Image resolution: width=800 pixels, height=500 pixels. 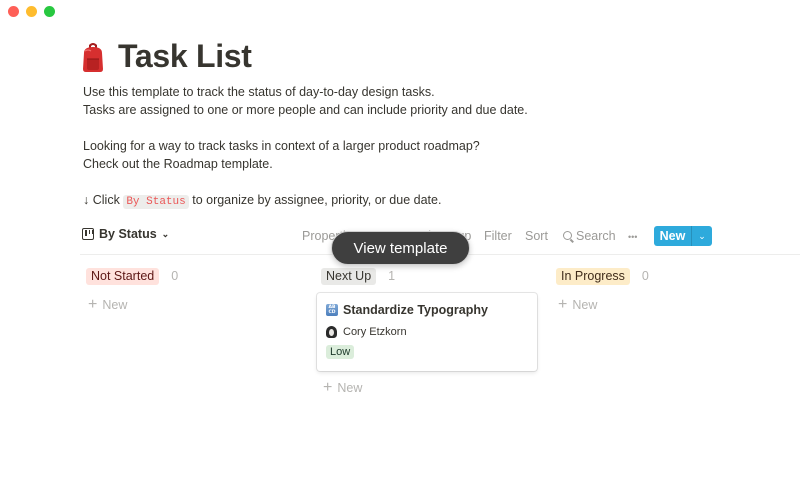 What do you see at coordinates (428, 276) in the screenshot?
I see `column-header: Next Up 1` at bounding box center [428, 276].